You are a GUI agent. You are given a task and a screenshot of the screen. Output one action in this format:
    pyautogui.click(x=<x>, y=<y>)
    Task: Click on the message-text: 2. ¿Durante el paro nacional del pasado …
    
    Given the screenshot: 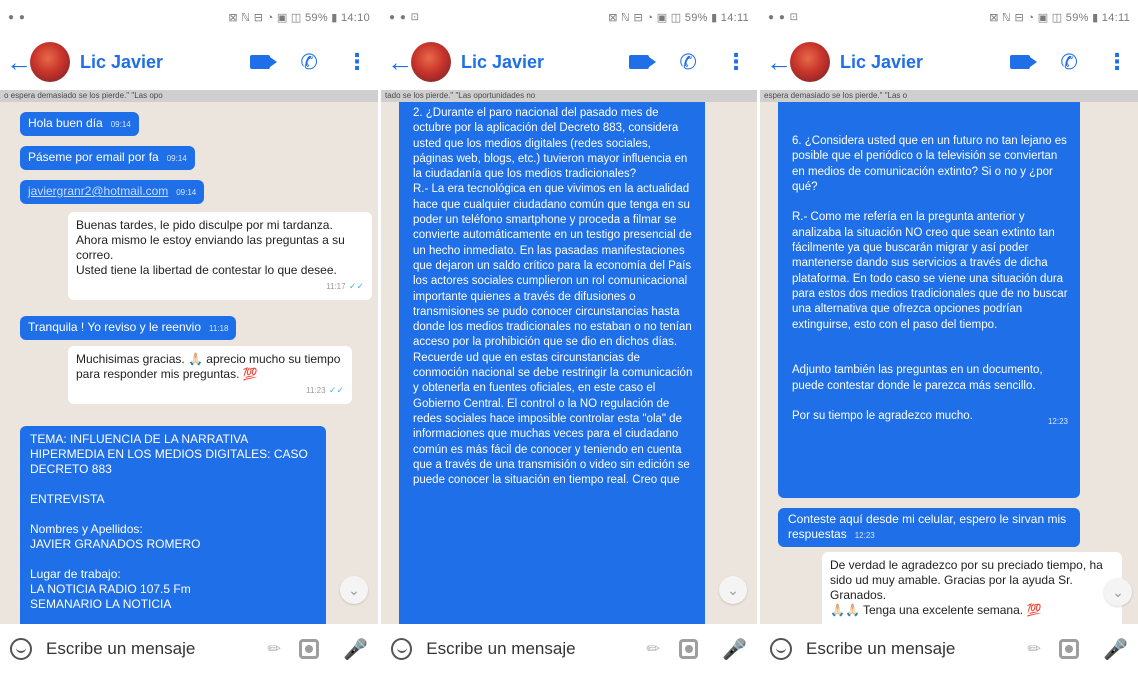 What is the action you would take?
    pyautogui.click(x=553, y=297)
    